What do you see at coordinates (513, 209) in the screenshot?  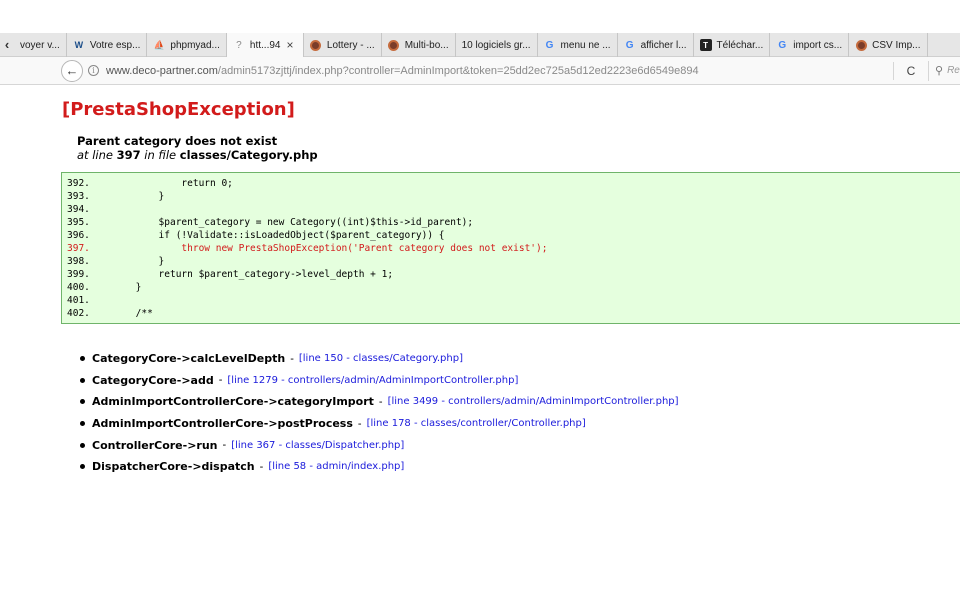 I see `code-line: 394.` at bounding box center [513, 209].